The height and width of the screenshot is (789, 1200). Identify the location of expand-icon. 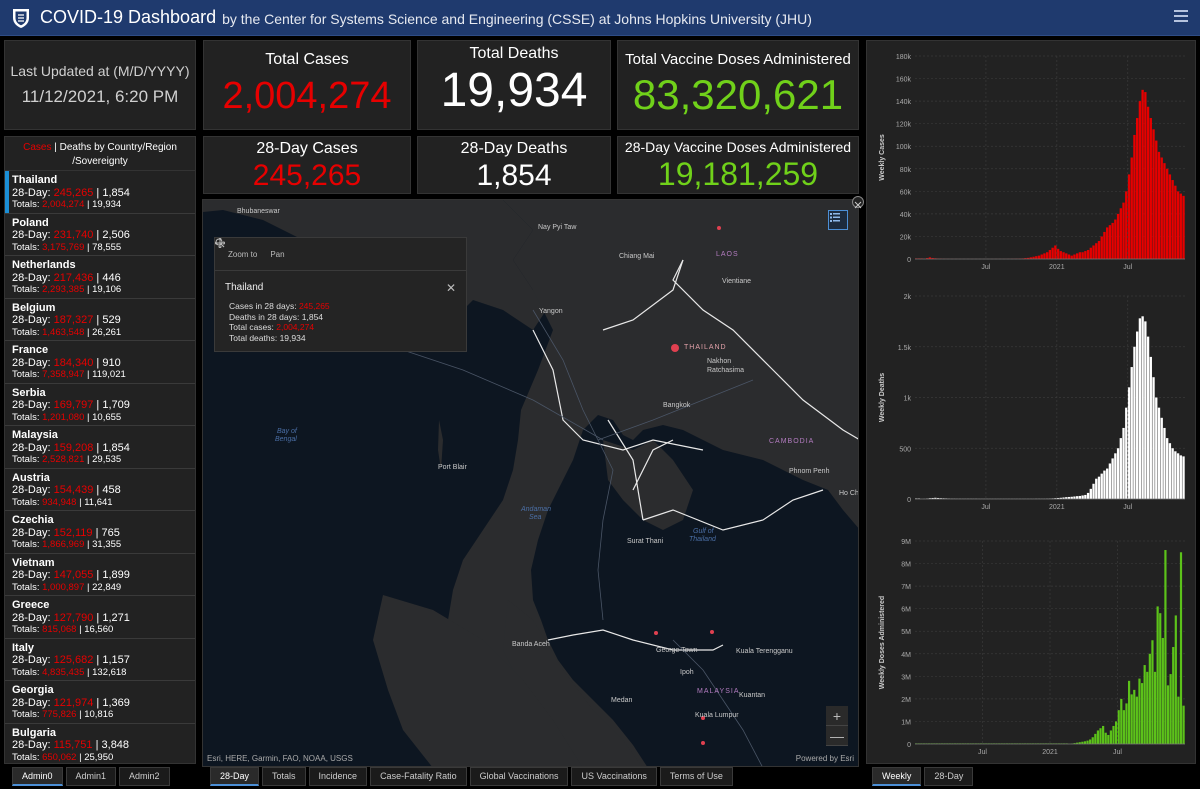
(858, 202).